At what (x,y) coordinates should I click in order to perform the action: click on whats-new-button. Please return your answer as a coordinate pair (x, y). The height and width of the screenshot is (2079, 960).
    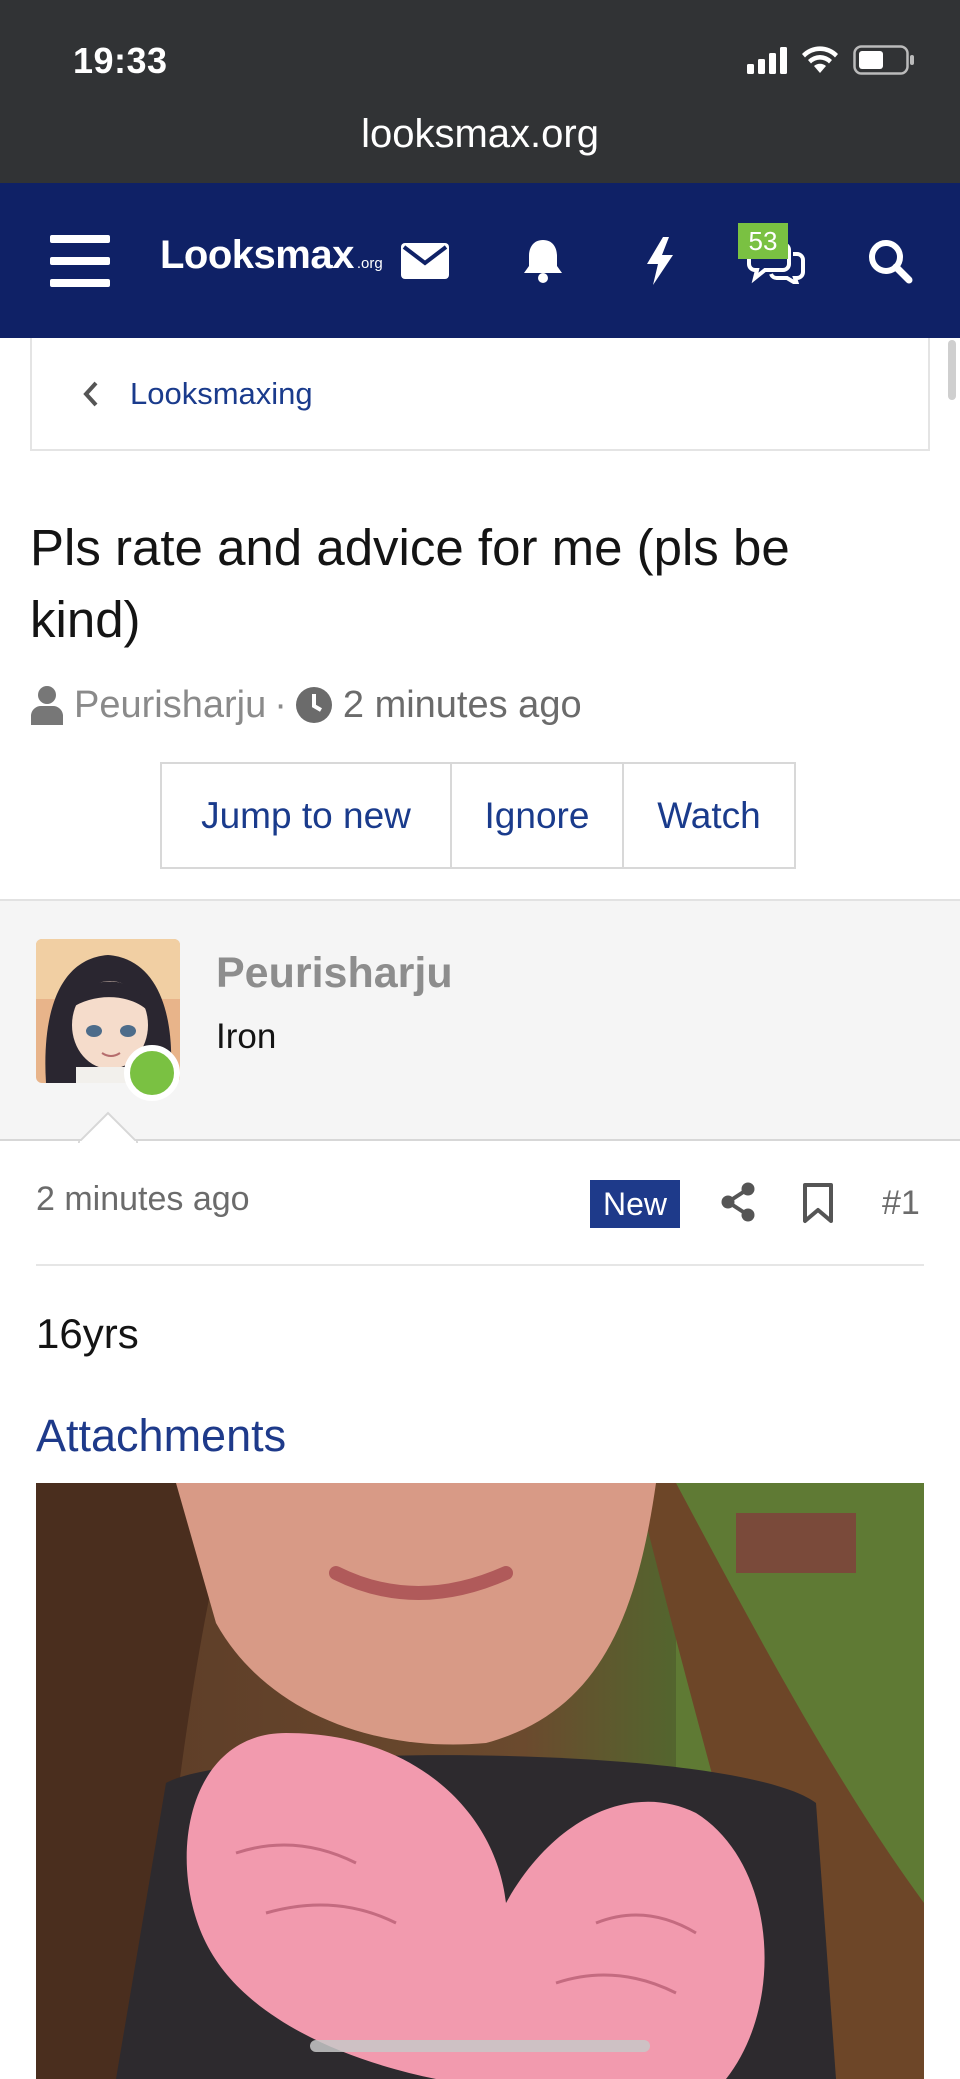
    Looking at the image, I should click on (660, 260).